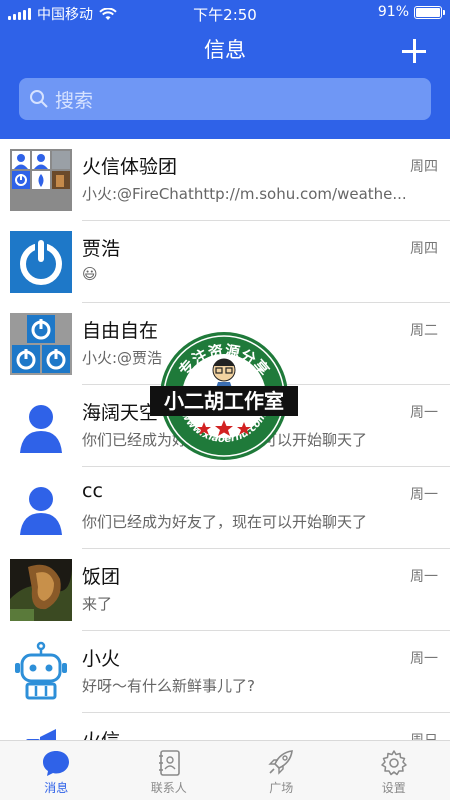  What do you see at coordinates (101, 577) in the screenshot?
I see `conversation-name: 饭团` at bounding box center [101, 577].